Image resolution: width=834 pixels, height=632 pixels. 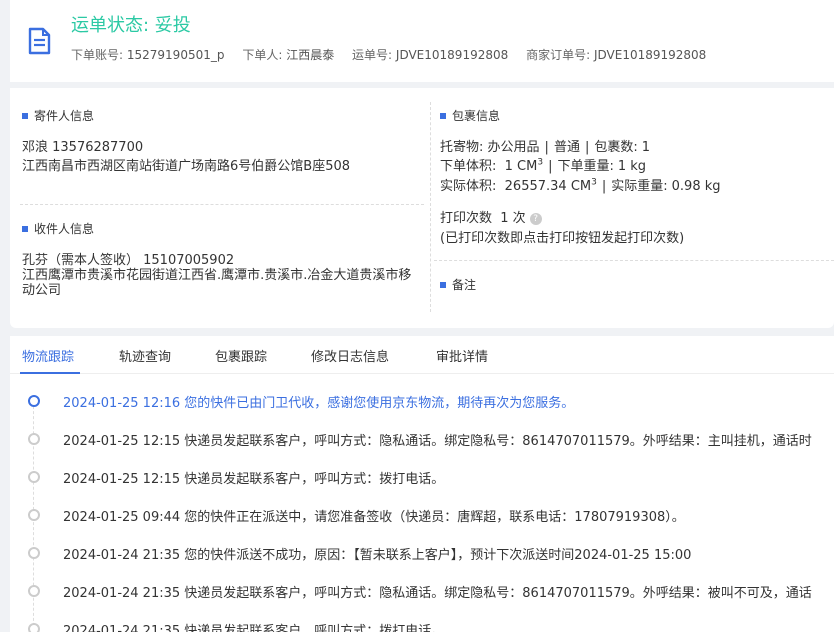 I want to click on orderer: 下单人: 江西晨泰, so click(x=288, y=55).